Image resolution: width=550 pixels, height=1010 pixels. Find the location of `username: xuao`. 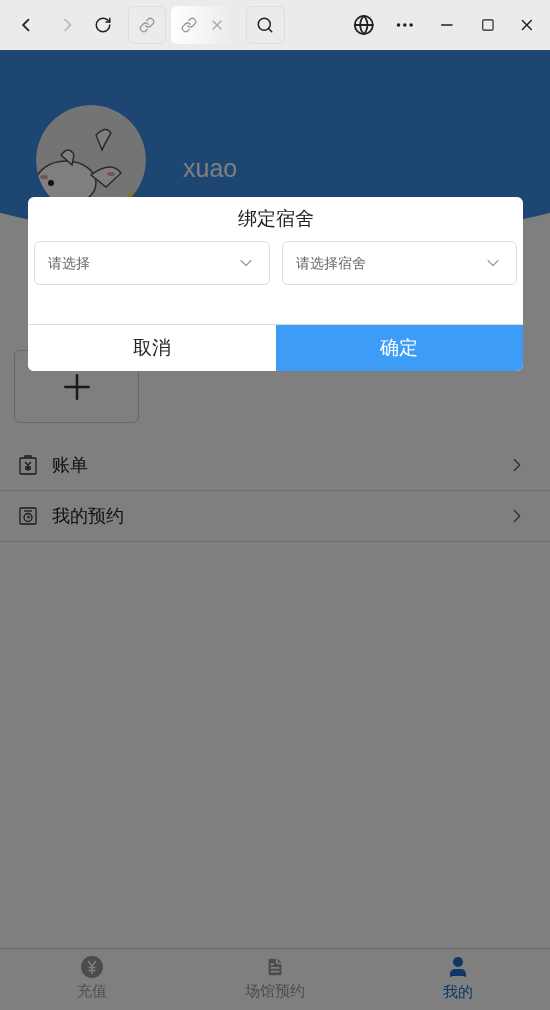

username: xuao is located at coordinates (210, 168).